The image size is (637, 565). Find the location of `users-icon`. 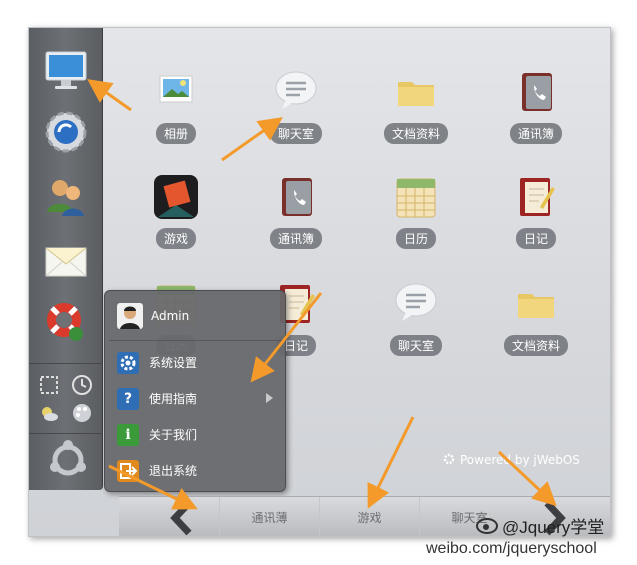

users-icon is located at coordinates (66, 196).